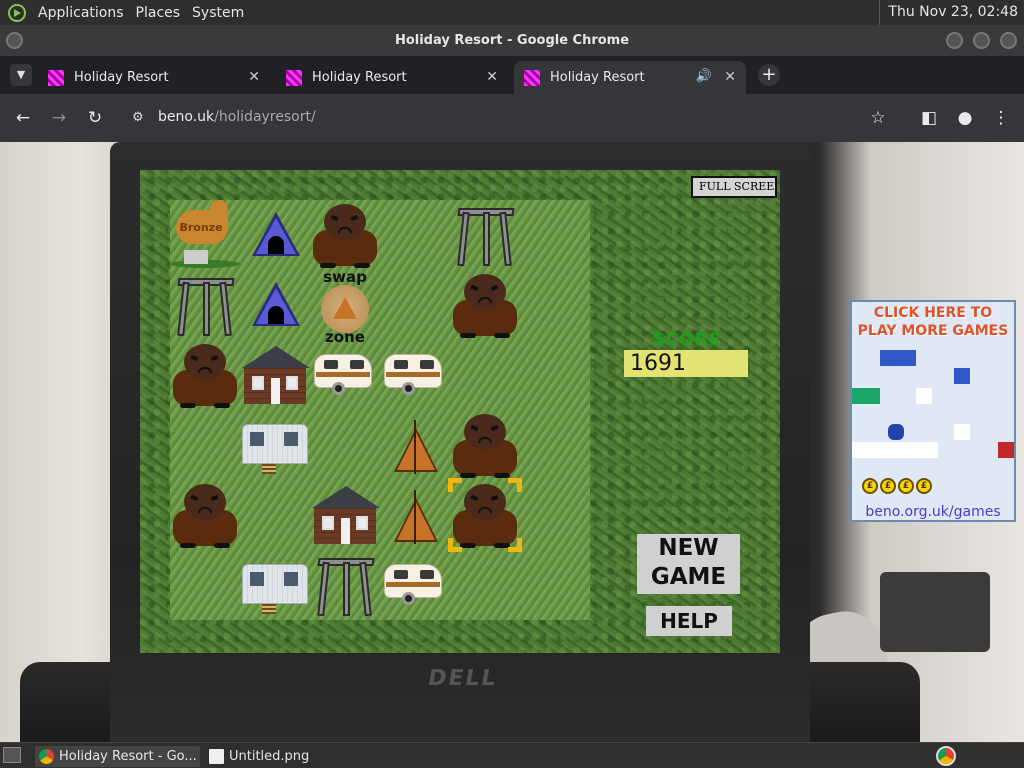  What do you see at coordinates (81, 13) in the screenshot?
I see `menu-applications: Applications` at bounding box center [81, 13].